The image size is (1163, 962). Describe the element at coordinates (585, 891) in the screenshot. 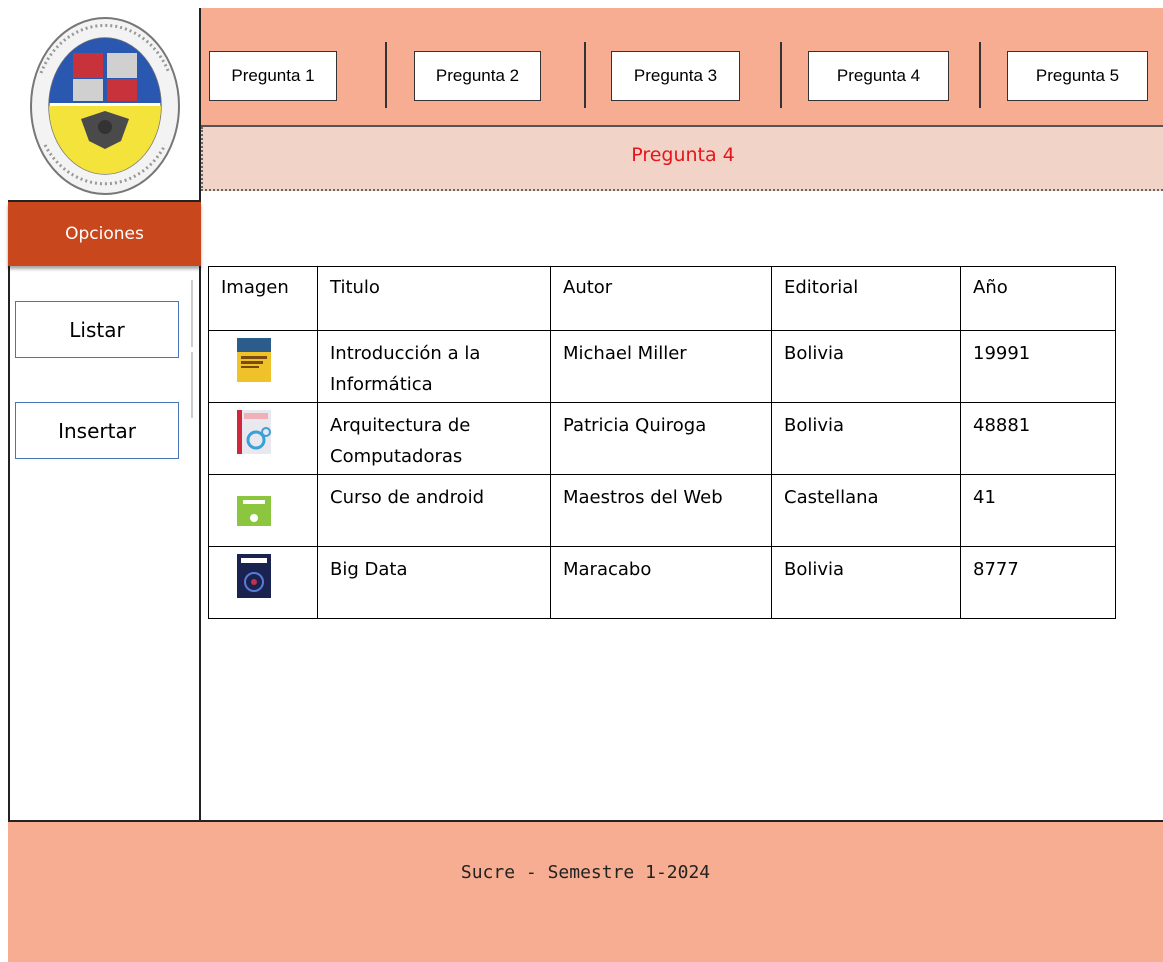

I see `footer: Sucre - Semestre 1-2024` at that location.